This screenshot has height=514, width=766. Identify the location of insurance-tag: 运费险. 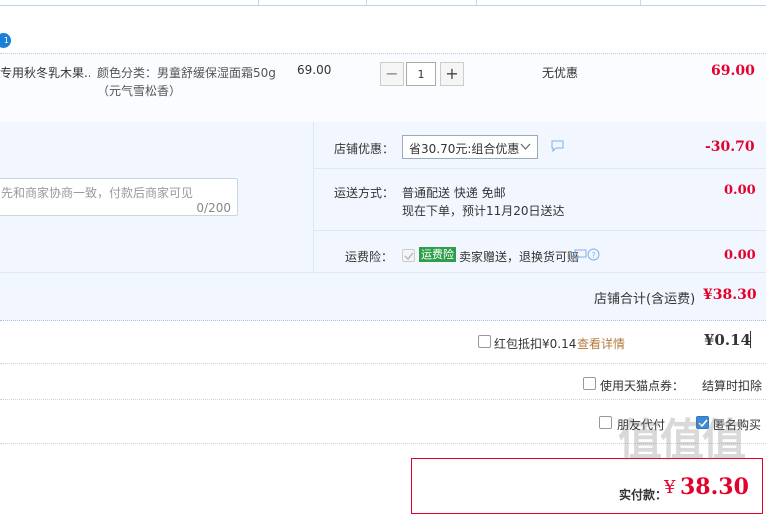
(437, 254).